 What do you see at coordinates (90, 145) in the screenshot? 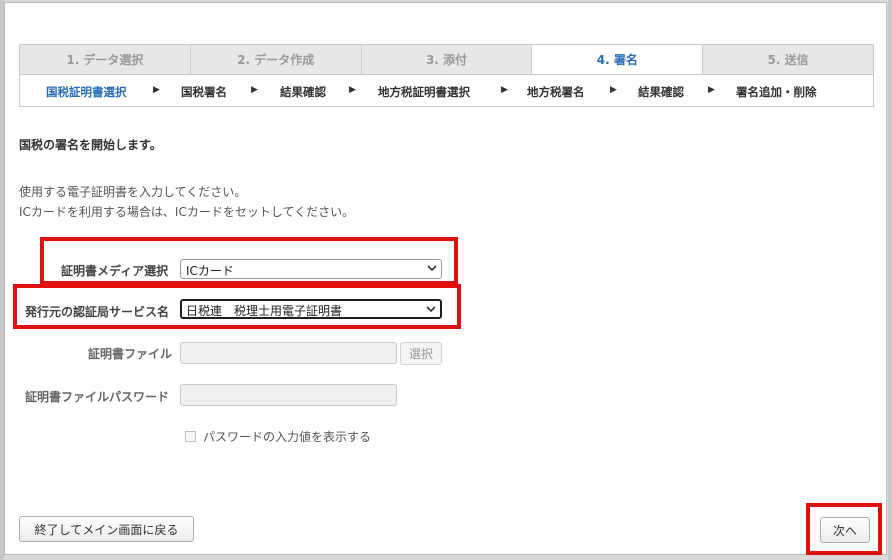
I see `page-heading: 国税の署名を開始します。` at bounding box center [90, 145].